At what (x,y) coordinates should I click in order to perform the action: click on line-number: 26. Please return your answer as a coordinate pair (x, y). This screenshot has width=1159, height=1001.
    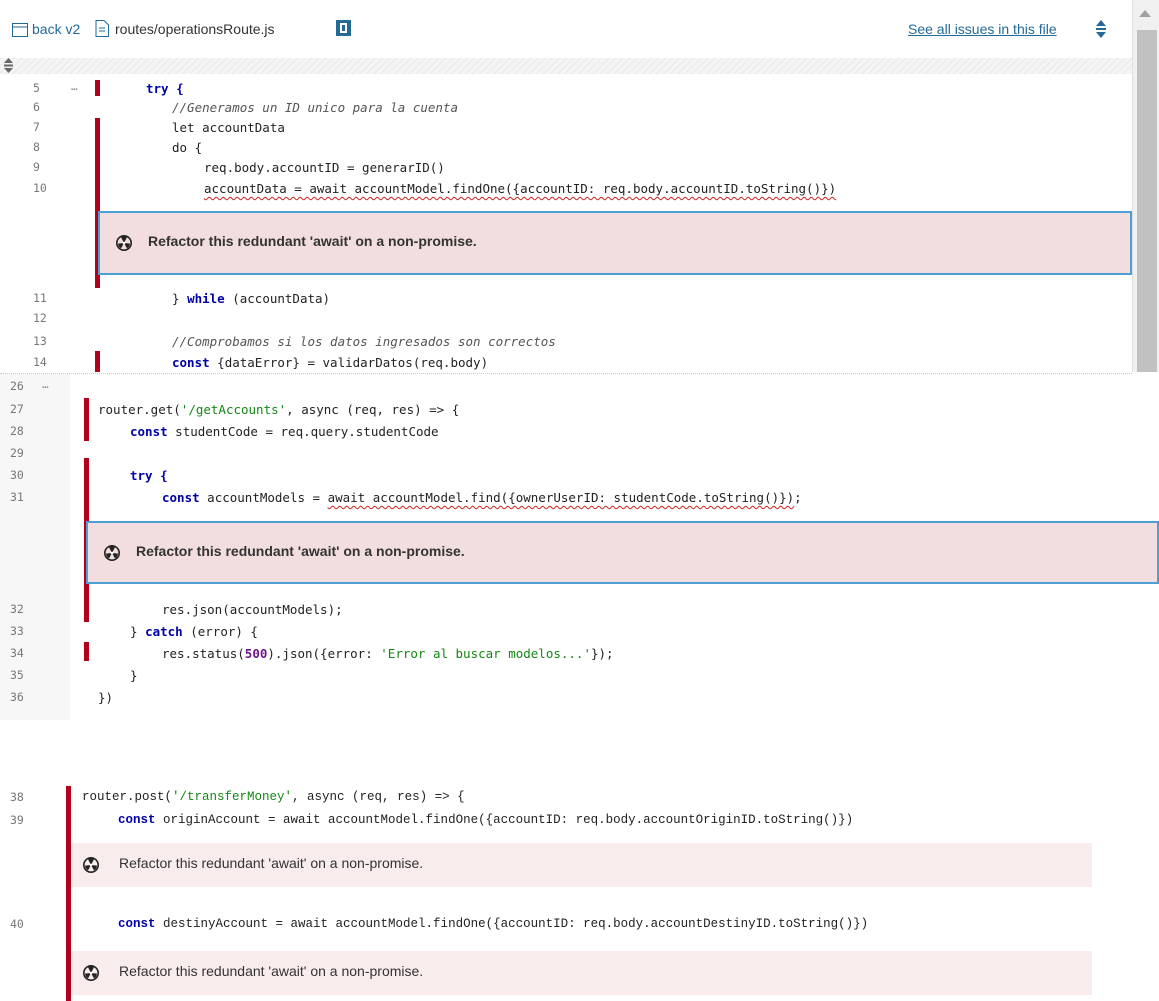
    Looking at the image, I should click on (17, 386).